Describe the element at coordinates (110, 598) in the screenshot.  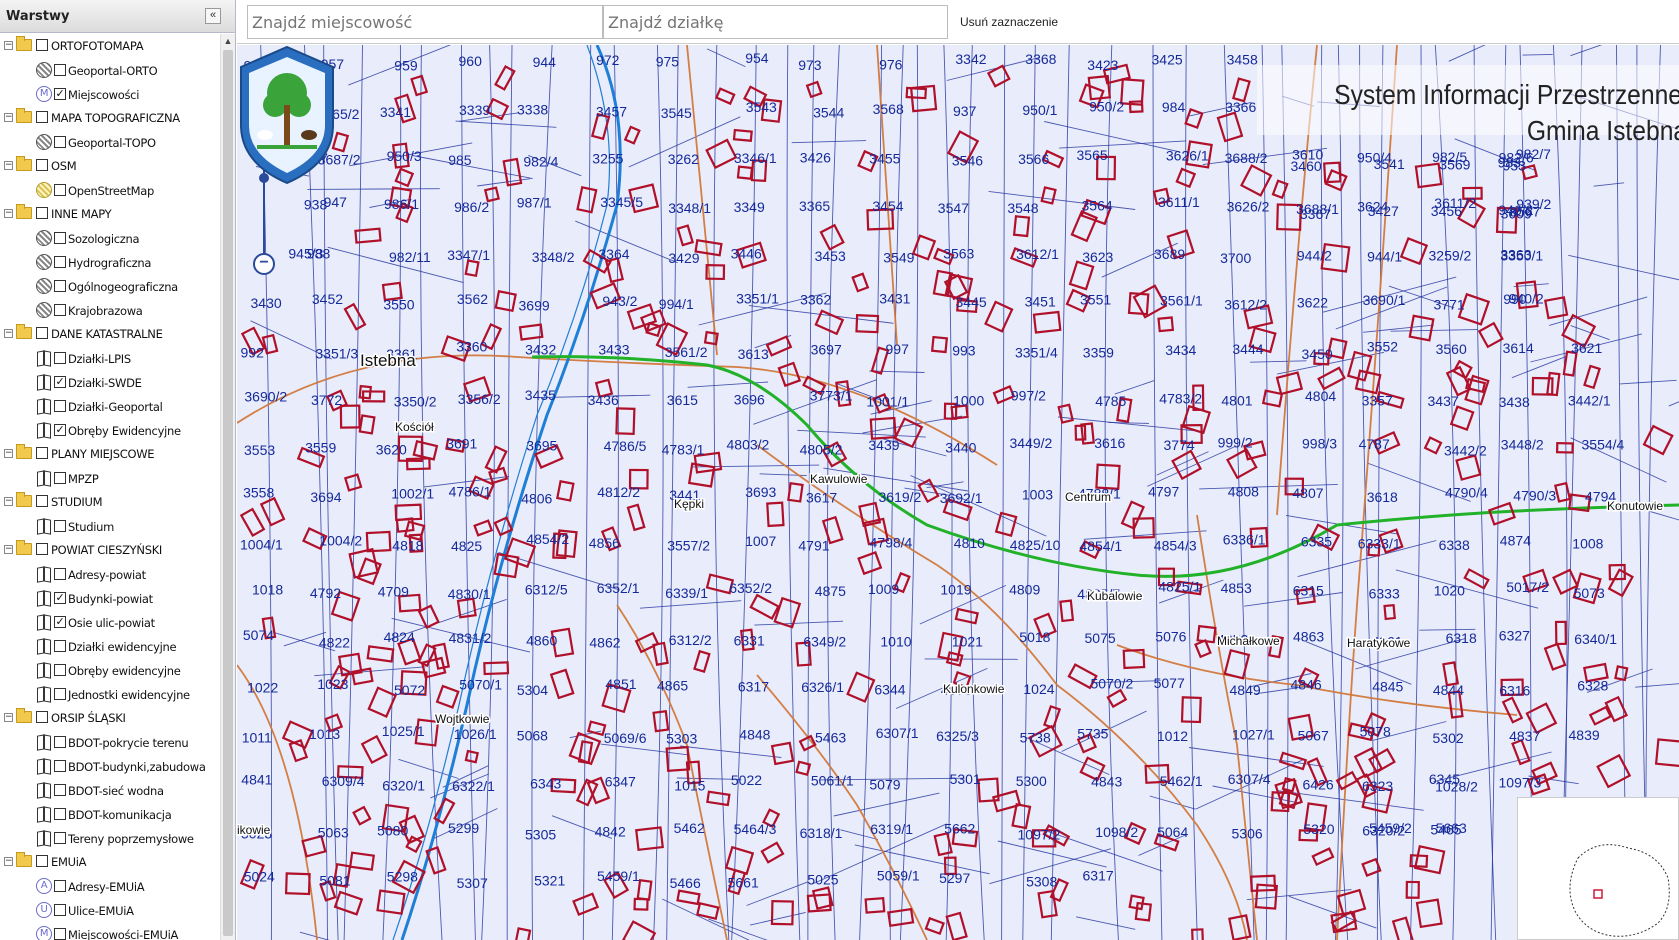
I see `layer-item: ✓ Budynki-powiat` at that location.